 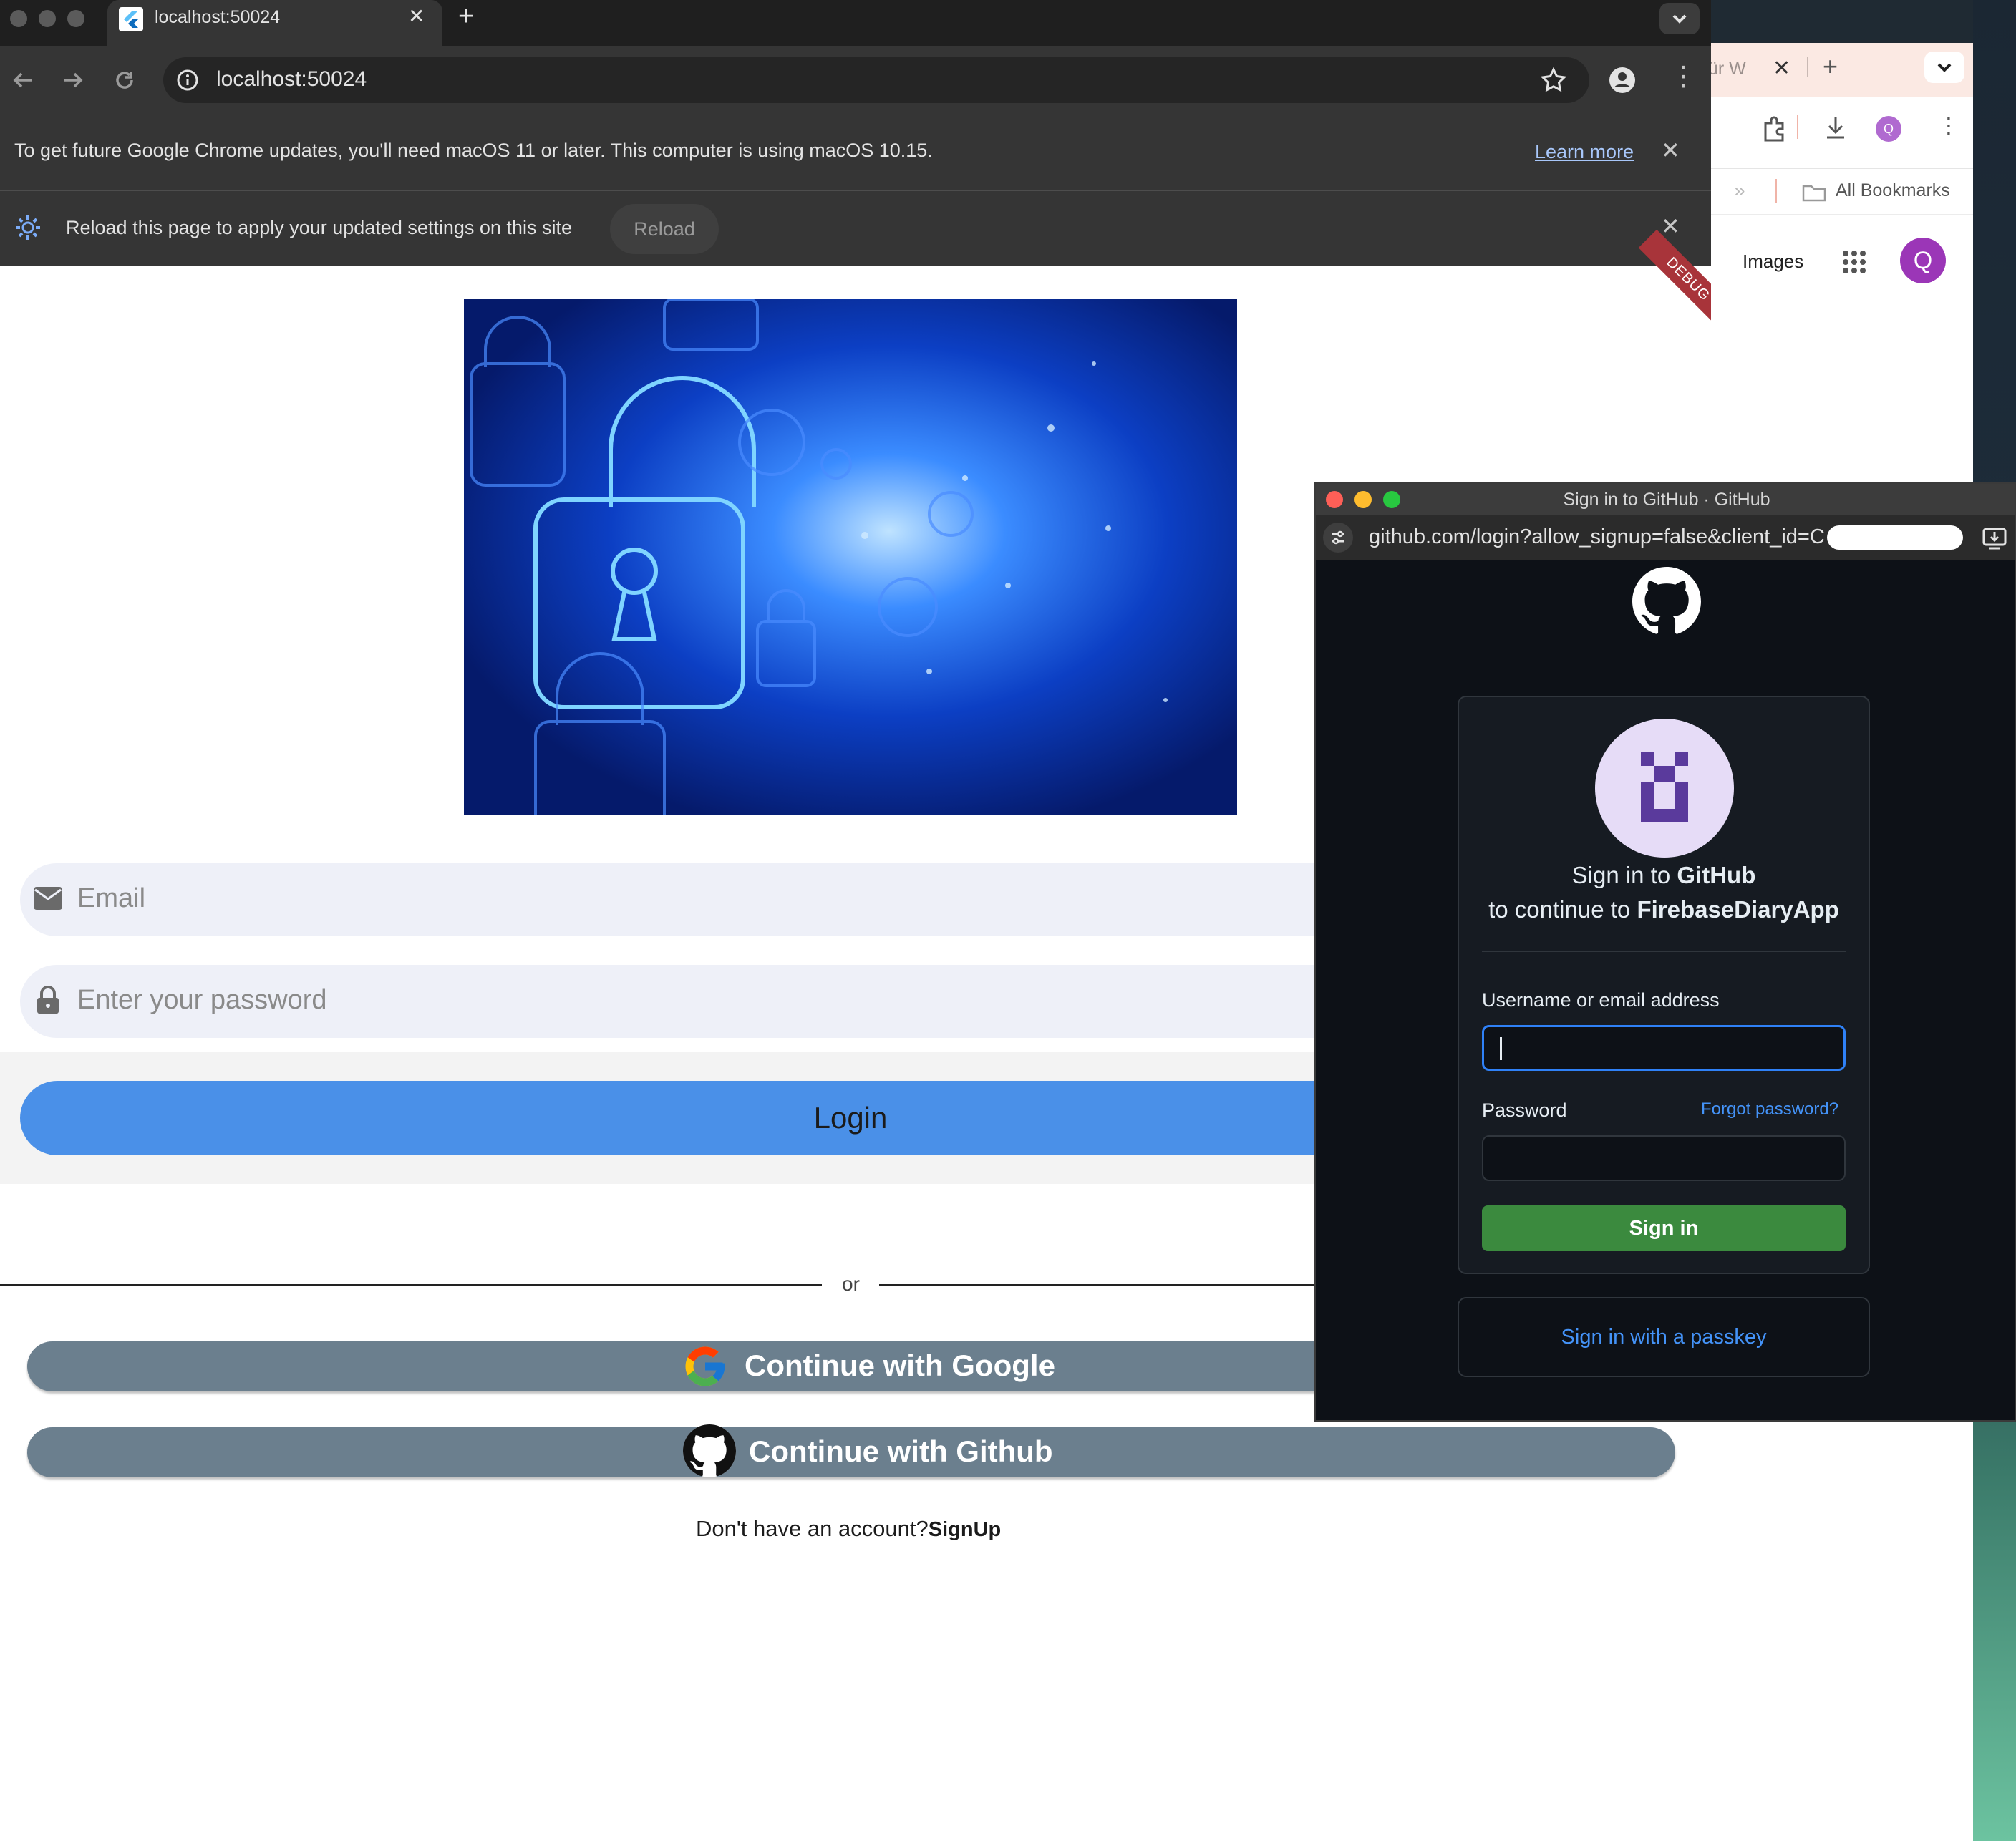 I want to click on active-tab: localhost:50024 ✕, so click(x=274, y=23).